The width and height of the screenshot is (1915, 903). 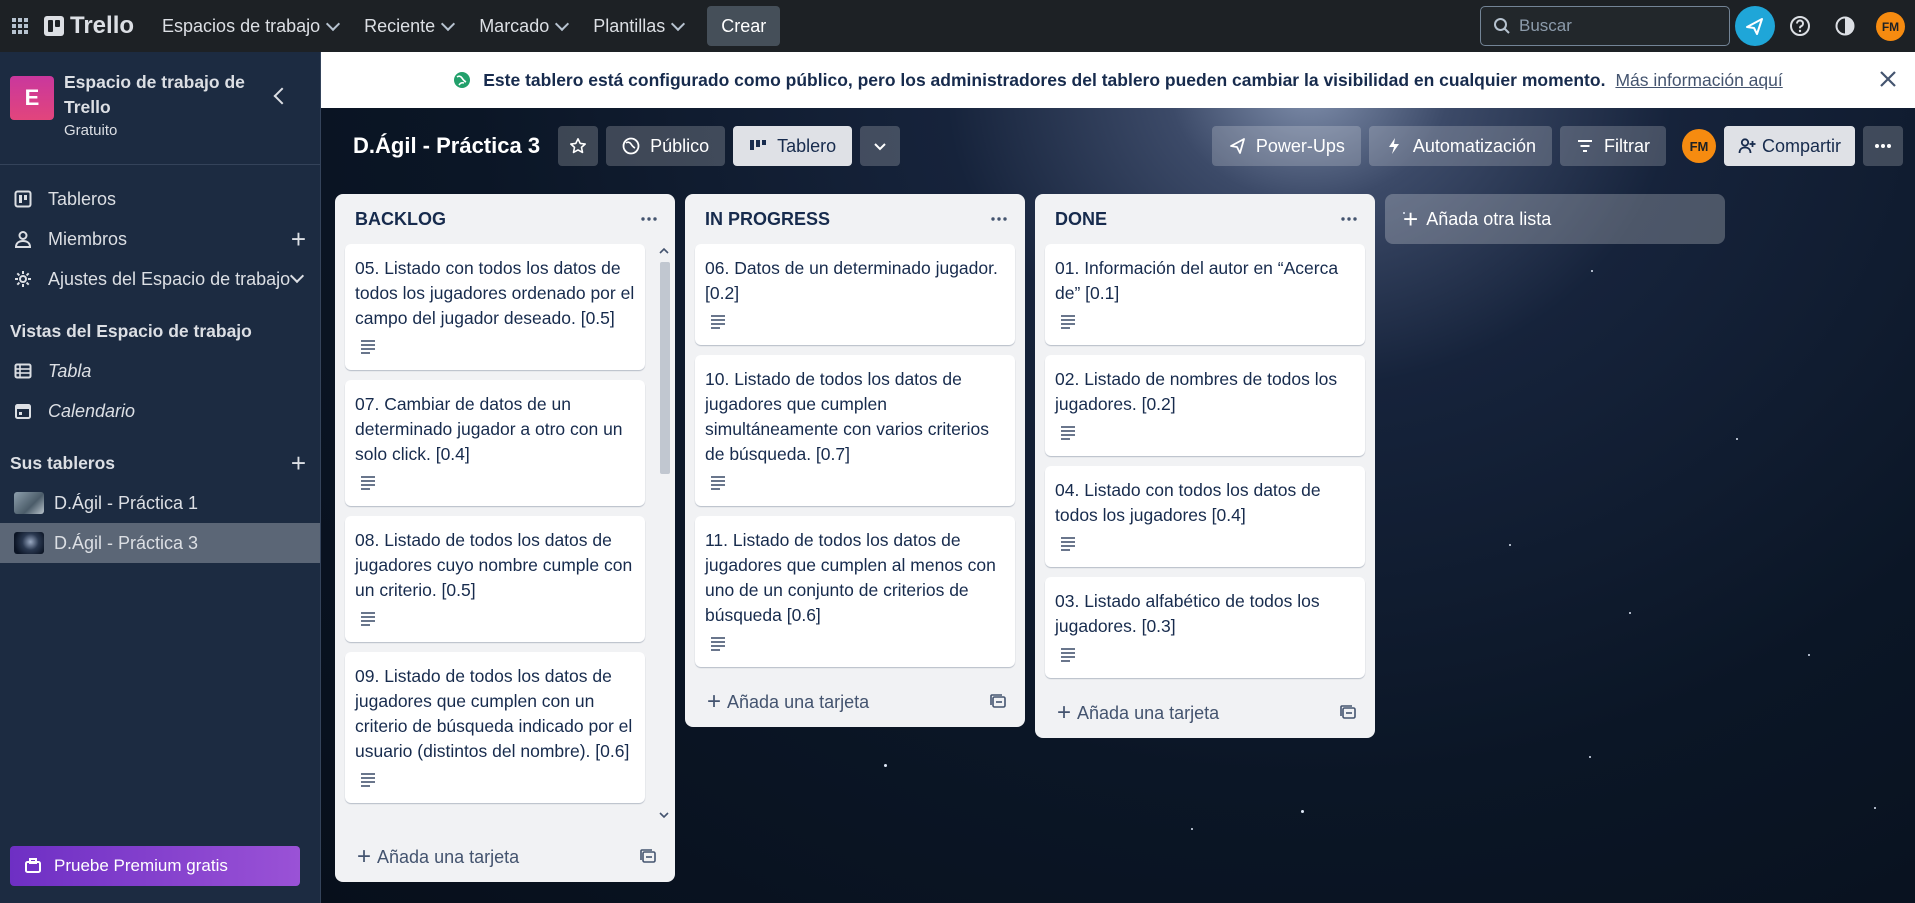 I want to click on scrollbar-thumb, so click(x=665, y=368).